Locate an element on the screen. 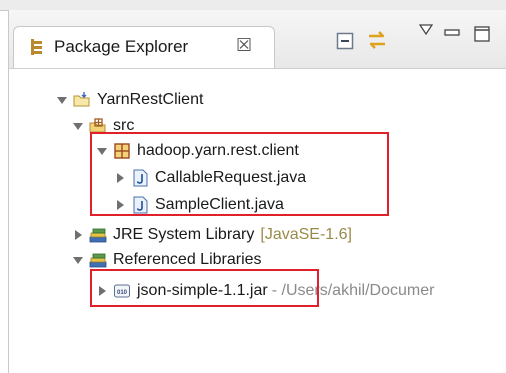 The height and width of the screenshot is (373, 506). link-with-editor-icon is located at coordinates (377, 40).